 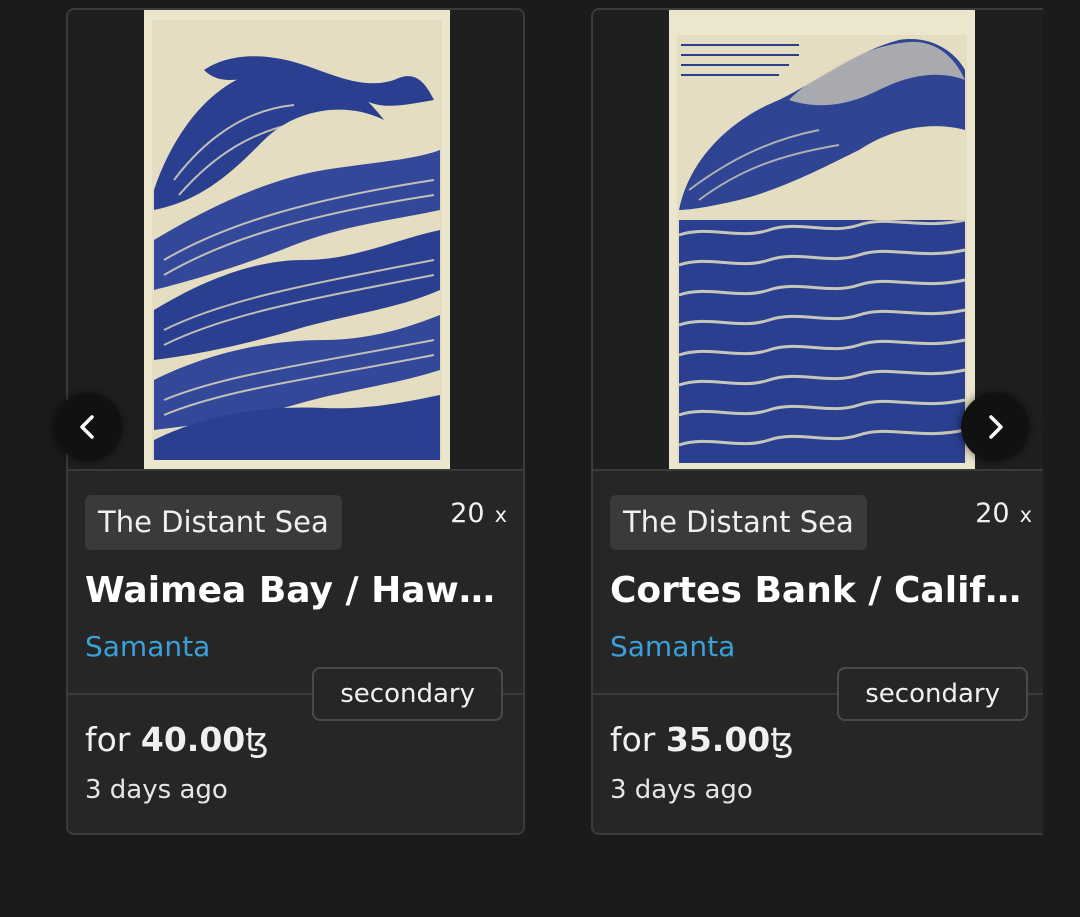 I want to click on price: for 40.00ꜩ, so click(x=177, y=739).